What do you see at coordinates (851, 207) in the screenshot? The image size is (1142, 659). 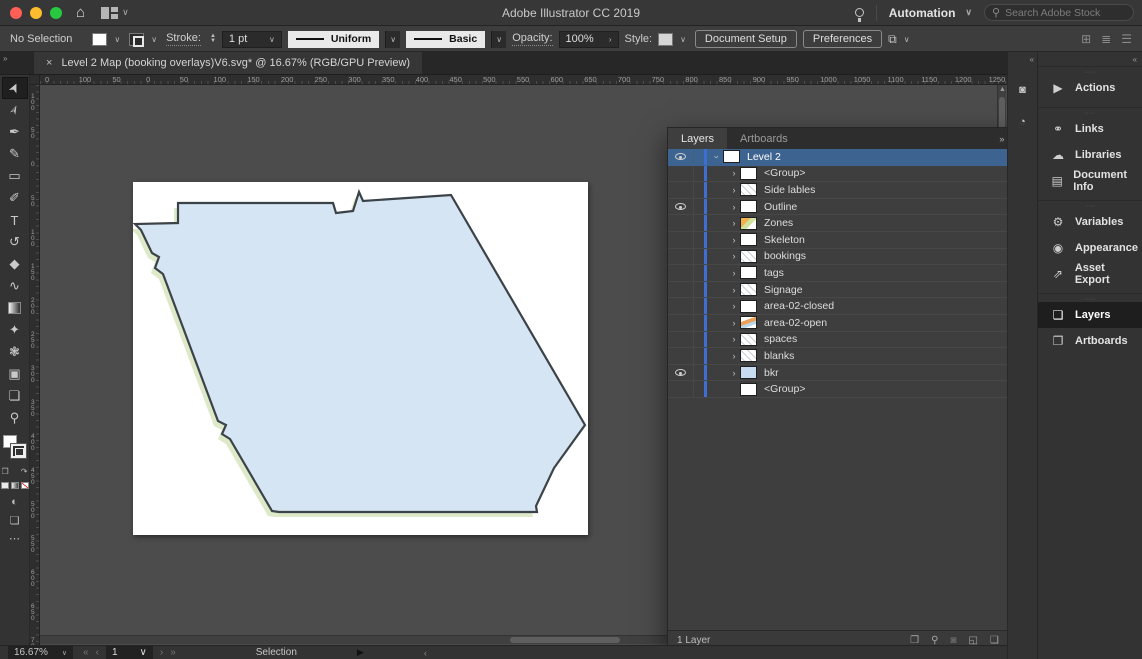 I see `layer-row: ›Outline○` at bounding box center [851, 207].